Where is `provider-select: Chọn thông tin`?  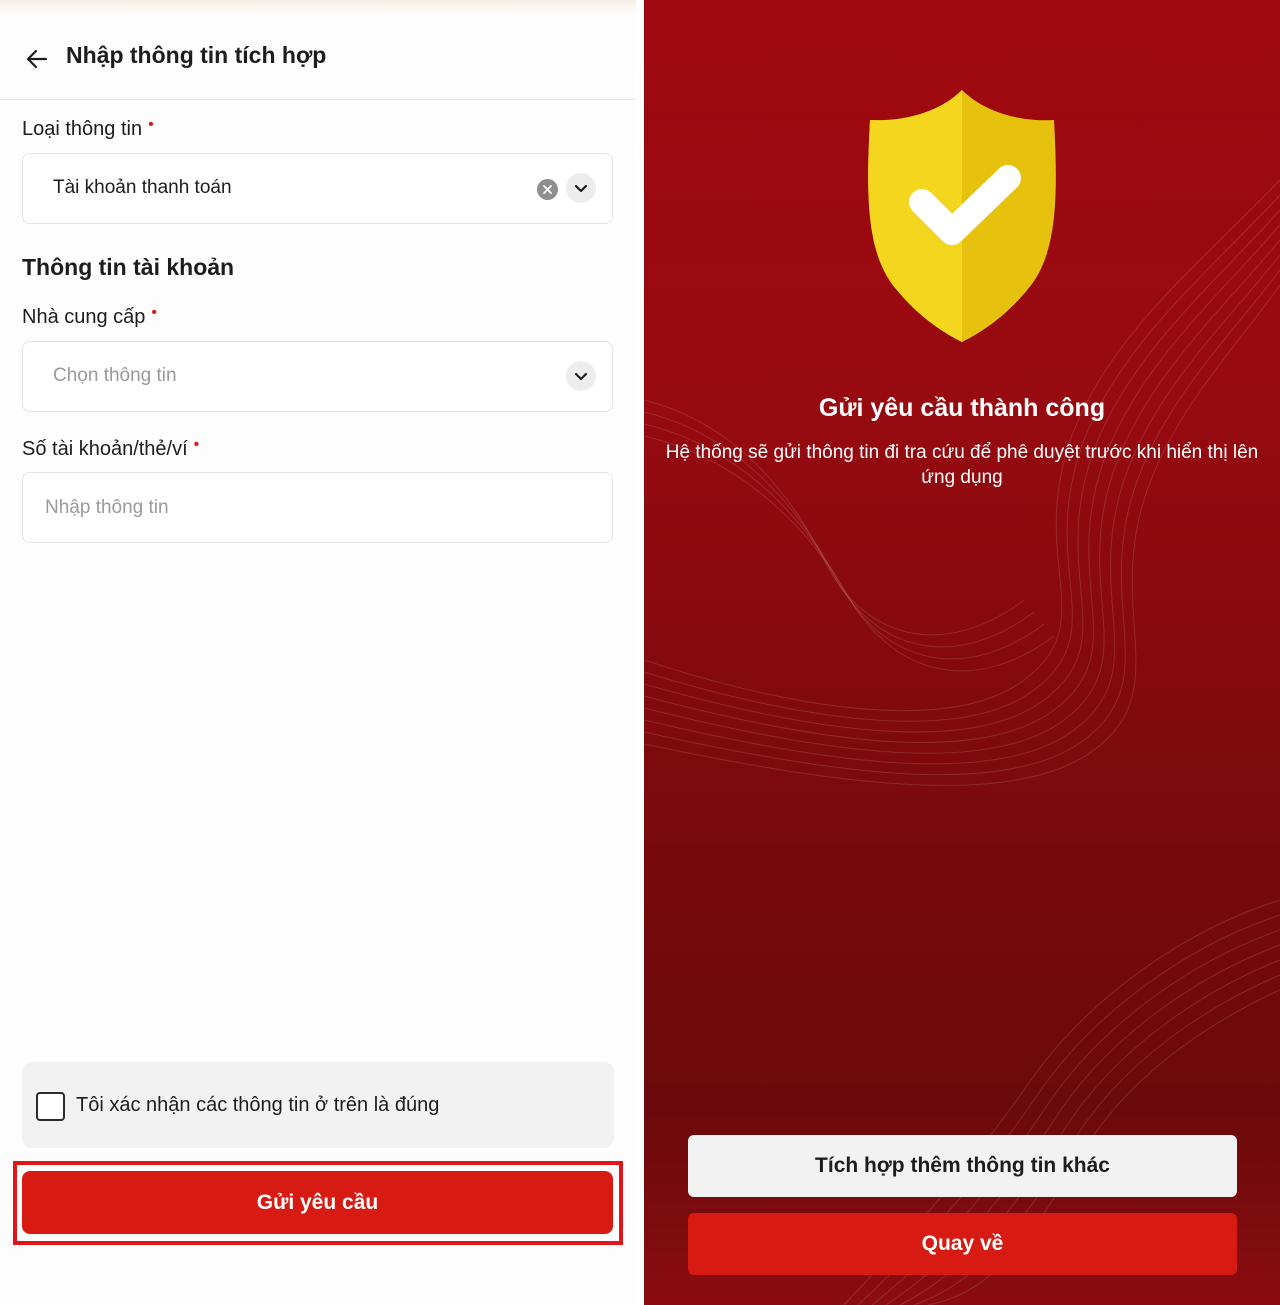
provider-select: Chọn thông tin is located at coordinates (317, 376).